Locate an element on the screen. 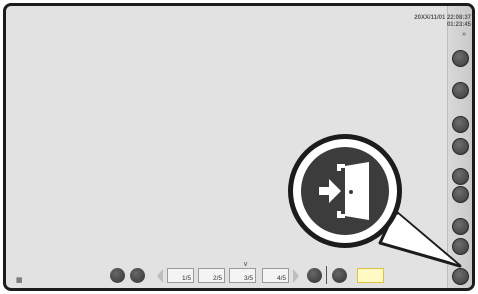 Image resolution: width=478 pixels, height=294 pixels. menu-grid-icon: ▦ is located at coordinates (19, 280).